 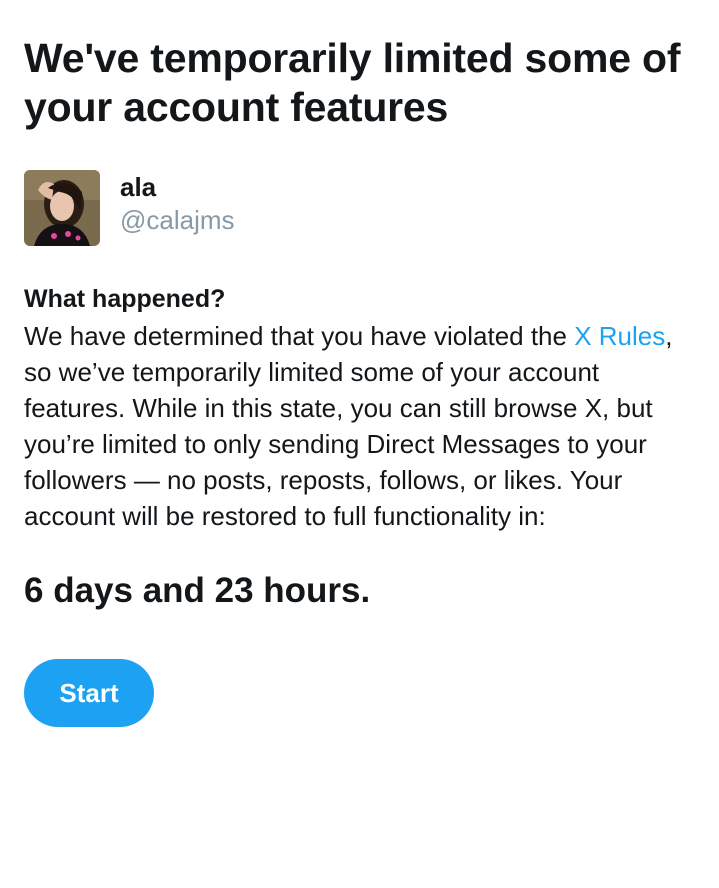 What do you see at coordinates (138, 187) in the screenshot?
I see `display-name: ala` at bounding box center [138, 187].